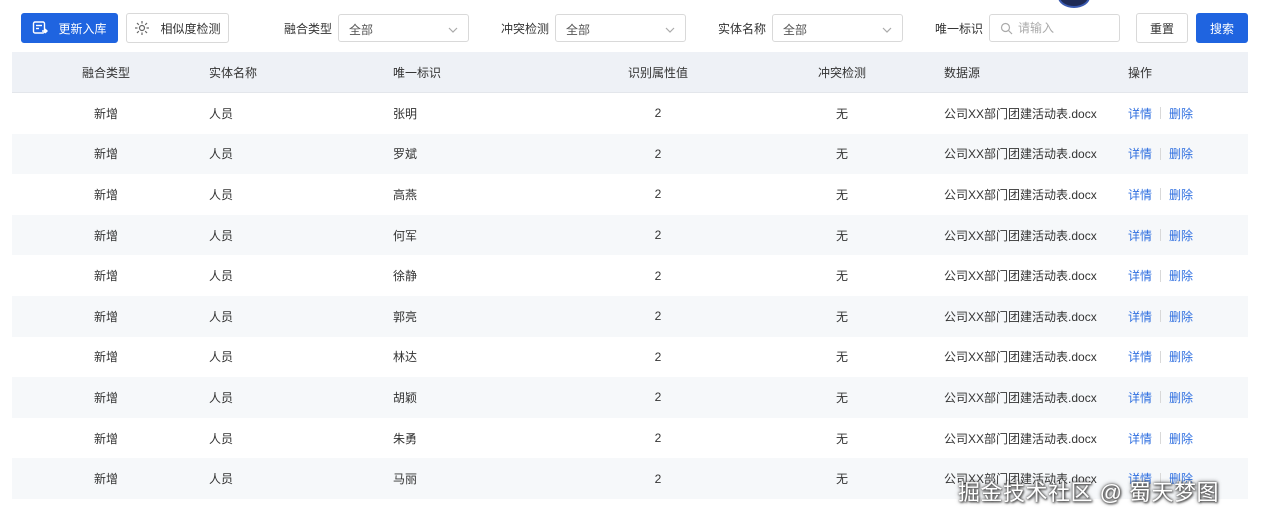 This screenshot has height=520, width=1261. I want to click on cell-unique-id: 何军, so click(405, 235).